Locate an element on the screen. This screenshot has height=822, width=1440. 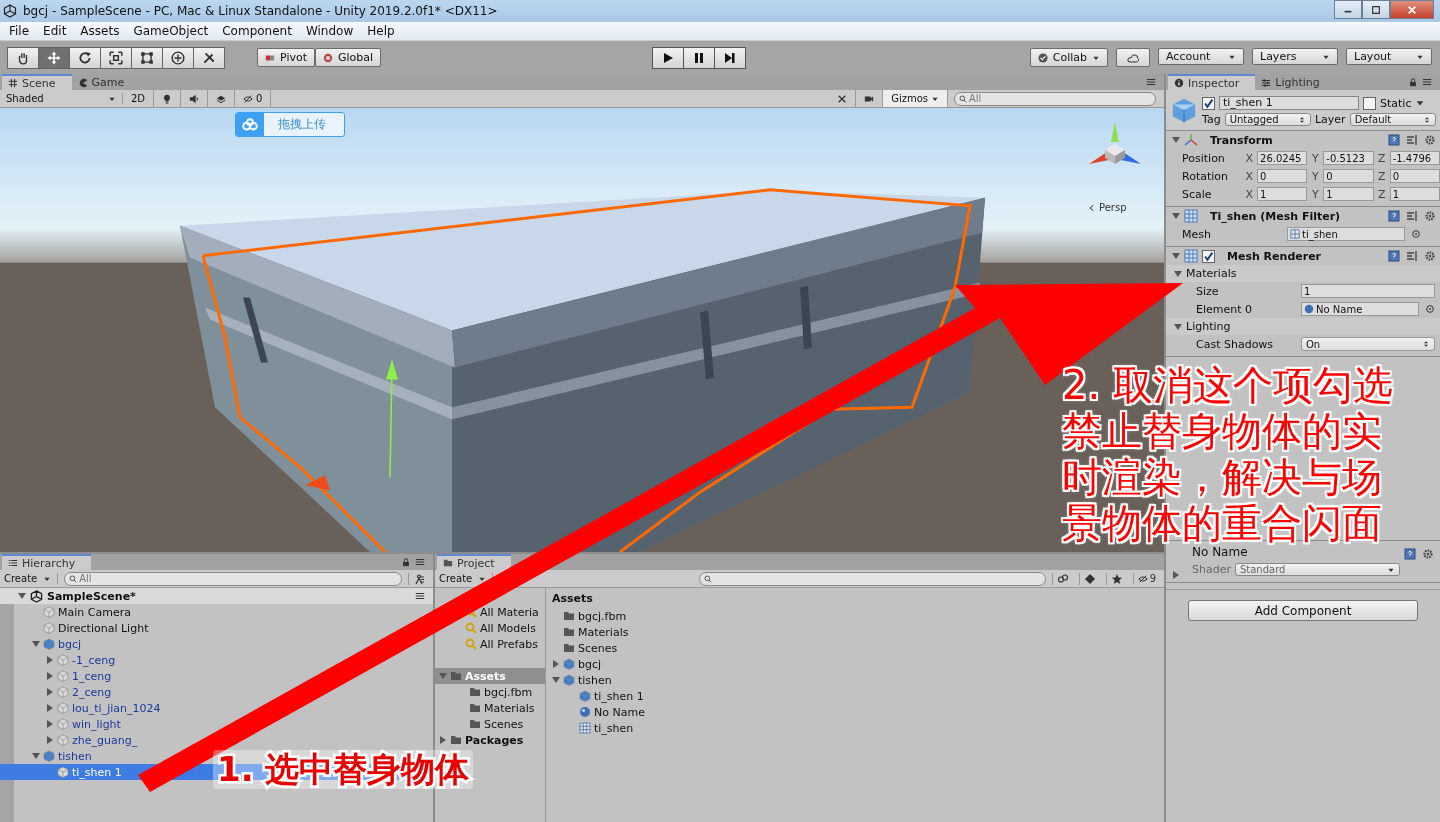
account-dropdown: Account is located at coordinates (1201, 56).